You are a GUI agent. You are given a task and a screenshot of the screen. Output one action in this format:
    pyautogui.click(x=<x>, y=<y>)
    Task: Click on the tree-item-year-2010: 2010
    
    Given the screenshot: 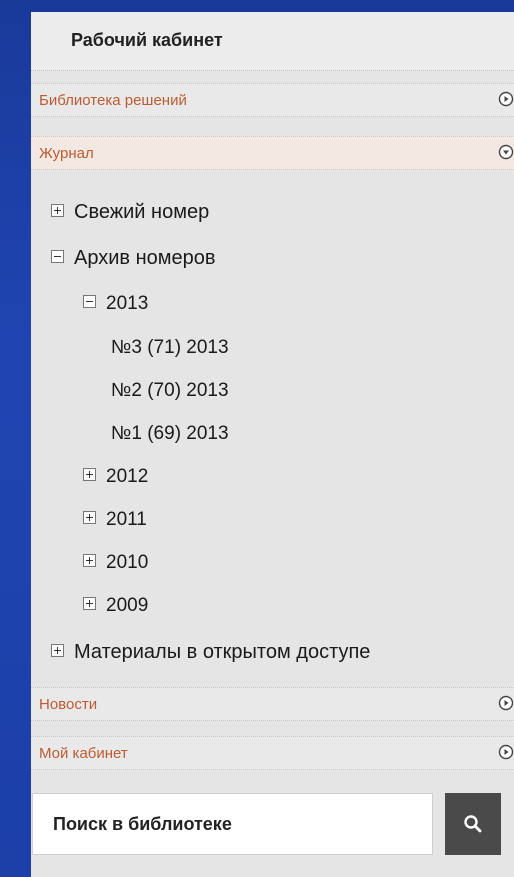 What is the action you would take?
    pyautogui.click(x=115, y=563)
    